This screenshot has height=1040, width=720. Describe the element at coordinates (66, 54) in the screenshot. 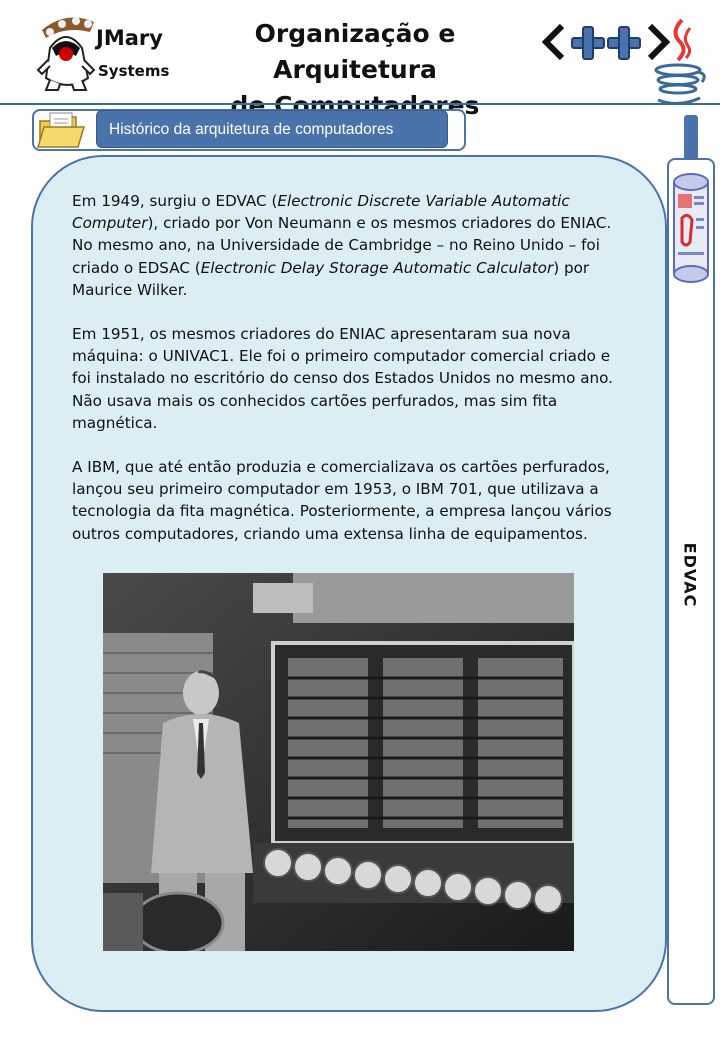

I see `jmary-mascot-logo-icon` at that location.